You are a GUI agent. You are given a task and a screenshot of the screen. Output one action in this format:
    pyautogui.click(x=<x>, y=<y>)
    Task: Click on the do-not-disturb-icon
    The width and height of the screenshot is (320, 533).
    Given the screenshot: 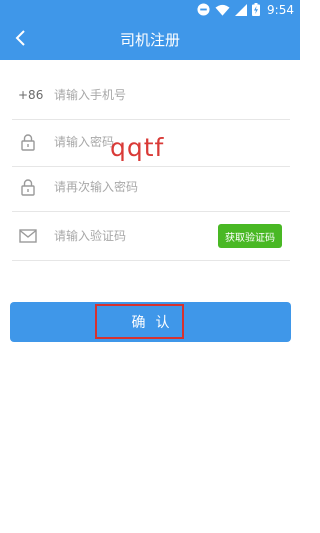 What is the action you would take?
    pyautogui.click(x=203, y=10)
    